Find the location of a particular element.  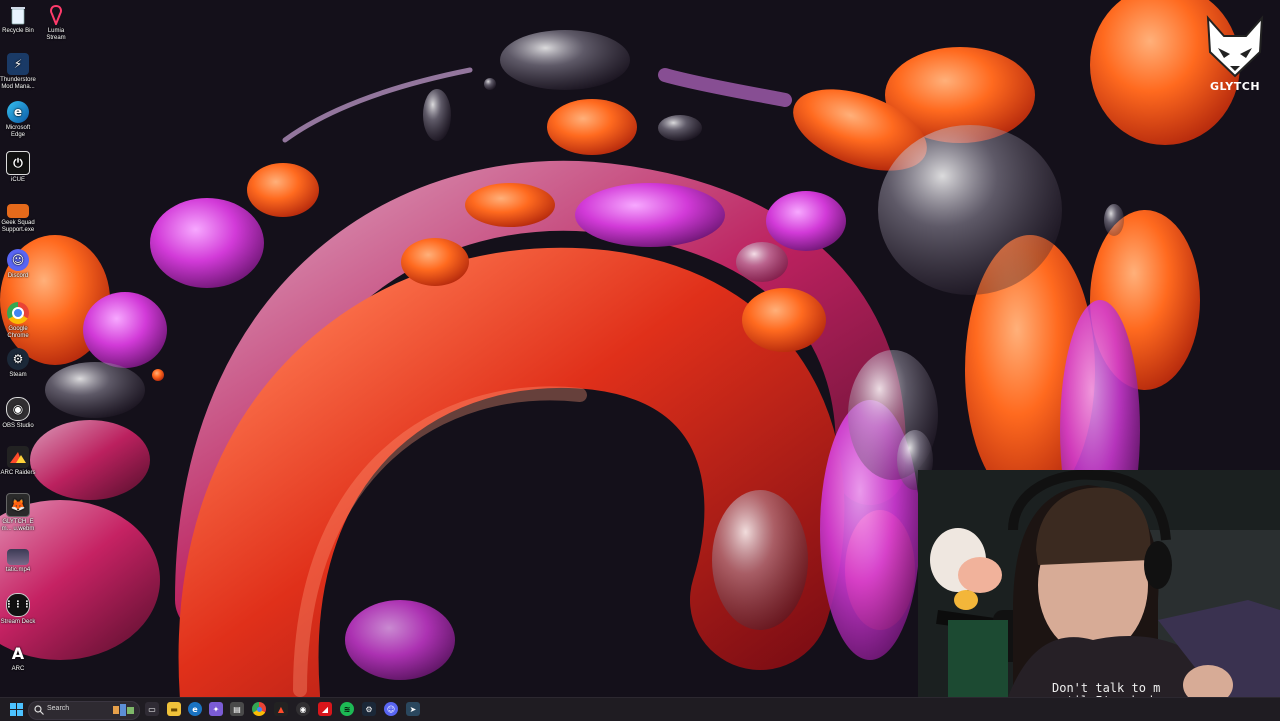

desktop-icon-lumia-stream: Lumia Stream is located at coordinates (56, 23).